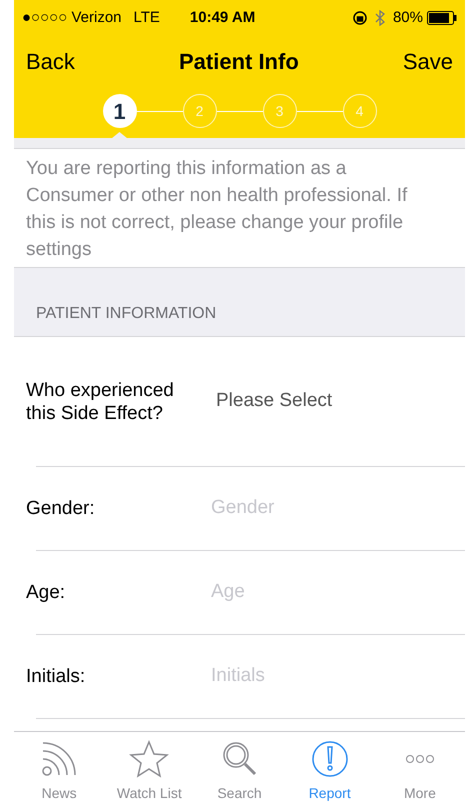 Image resolution: width=468 pixels, height=805 pixels. I want to click on field-label: Gender:, so click(61, 508).